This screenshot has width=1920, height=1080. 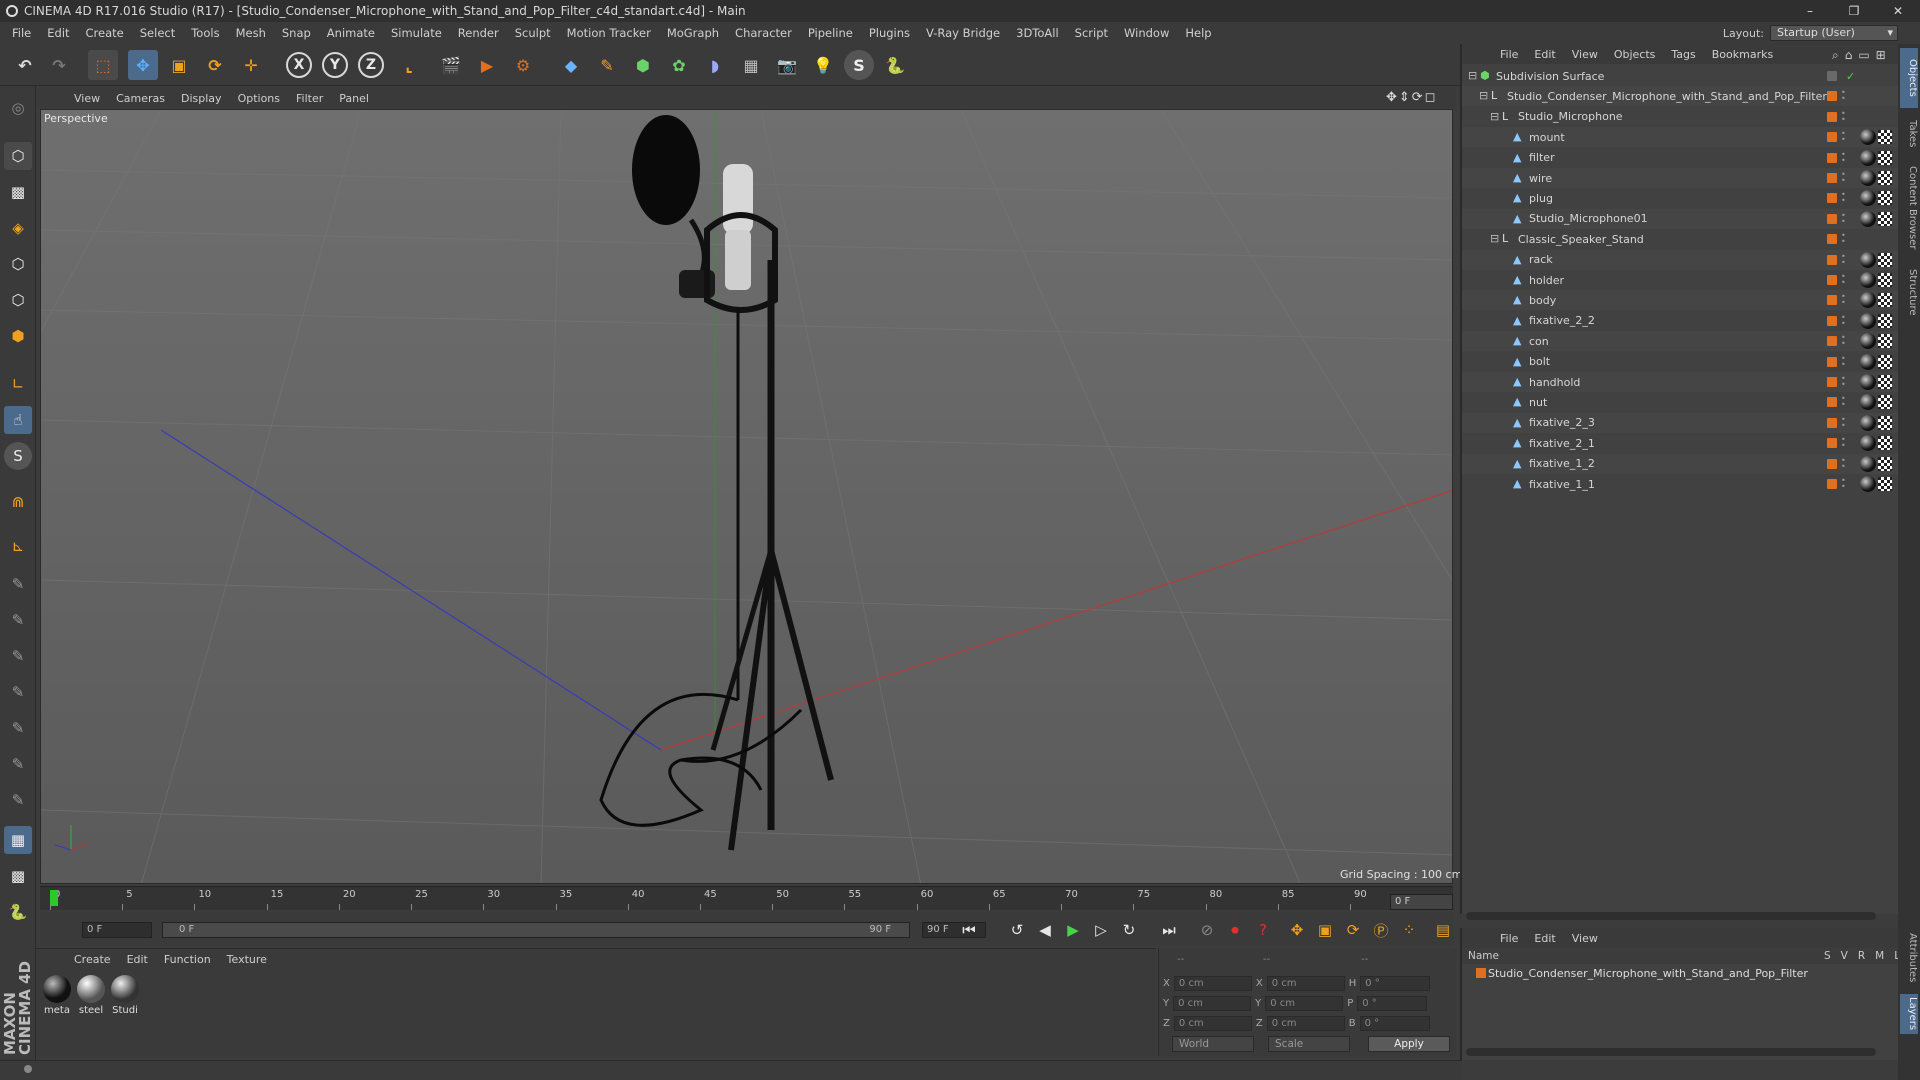 What do you see at coordinates (1681, 76) in the screenshot?
I see `object-row: ⊟ ⬢ Subdivision Surface ✓` at bounding box center [1681, 76].